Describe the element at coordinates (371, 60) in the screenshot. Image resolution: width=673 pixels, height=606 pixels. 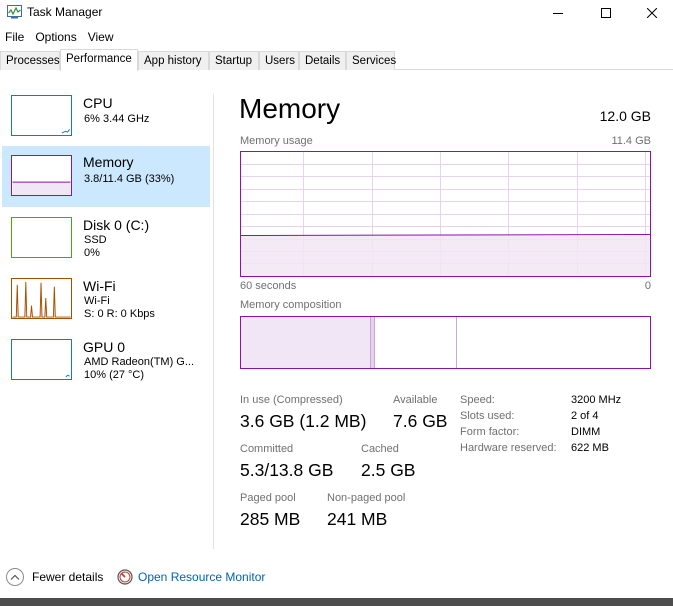
I see `tab-services: Services` at that location.